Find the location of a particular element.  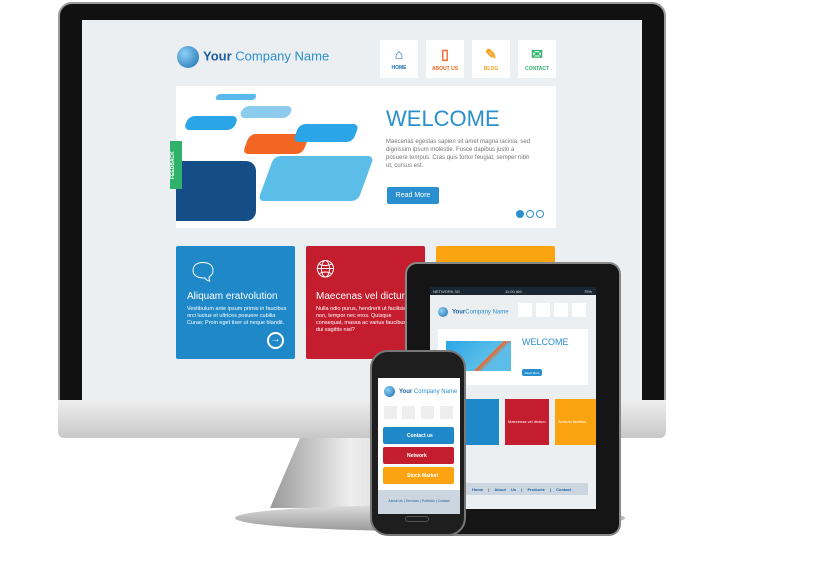

feedback-tab: FEEDBACK is located at coordinates (176, 165).